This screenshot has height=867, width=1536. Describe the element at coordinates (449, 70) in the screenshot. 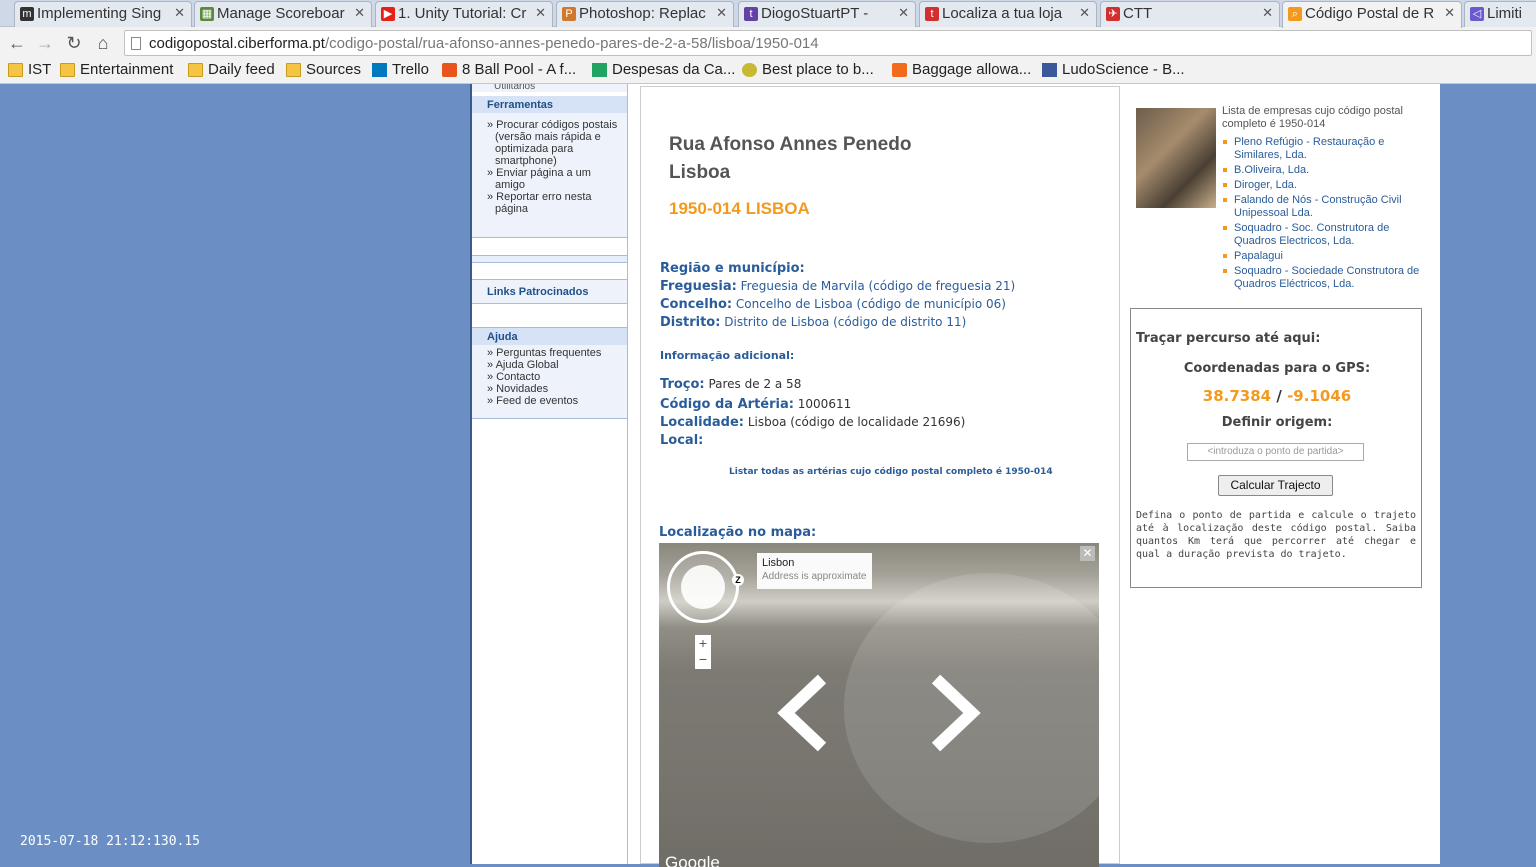

I see `game-icon` at that location.